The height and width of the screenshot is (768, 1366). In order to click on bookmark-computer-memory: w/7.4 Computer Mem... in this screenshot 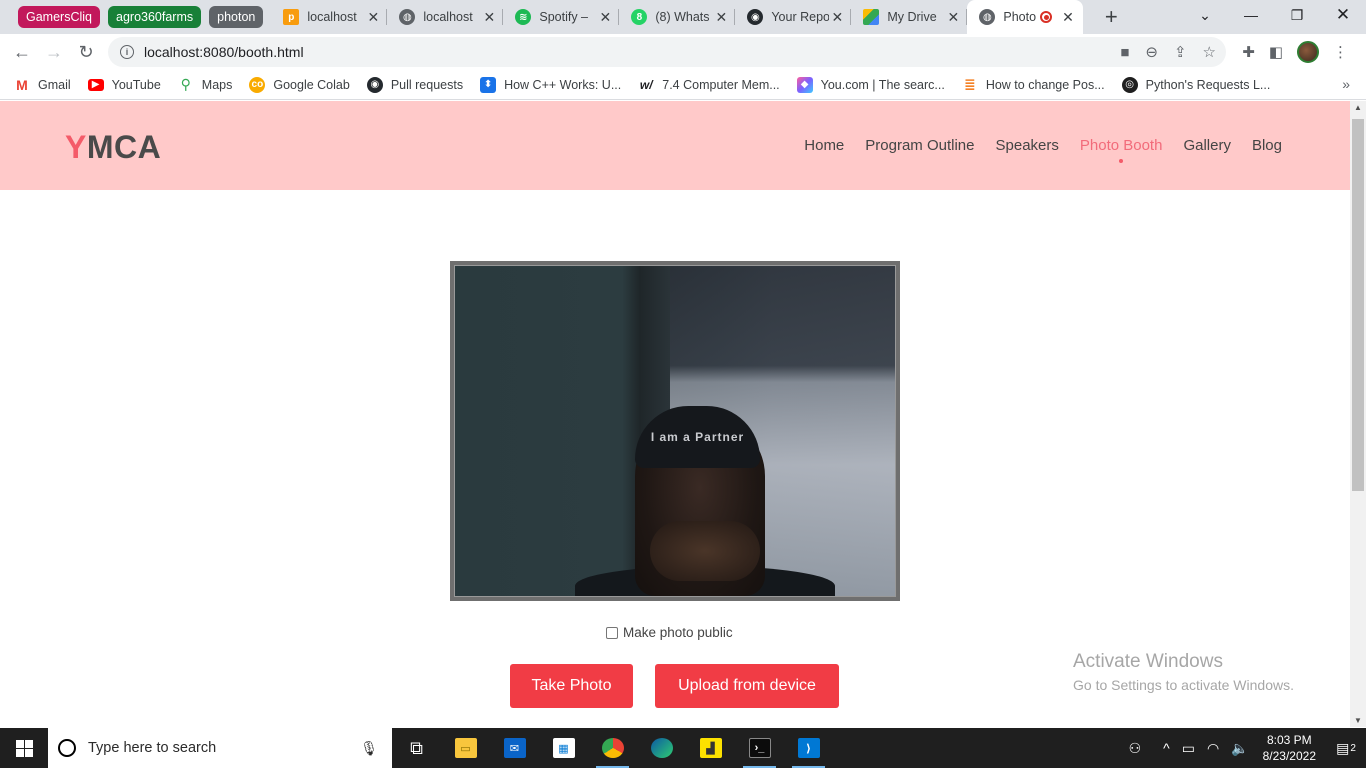, I will do `click(709, 85)`.